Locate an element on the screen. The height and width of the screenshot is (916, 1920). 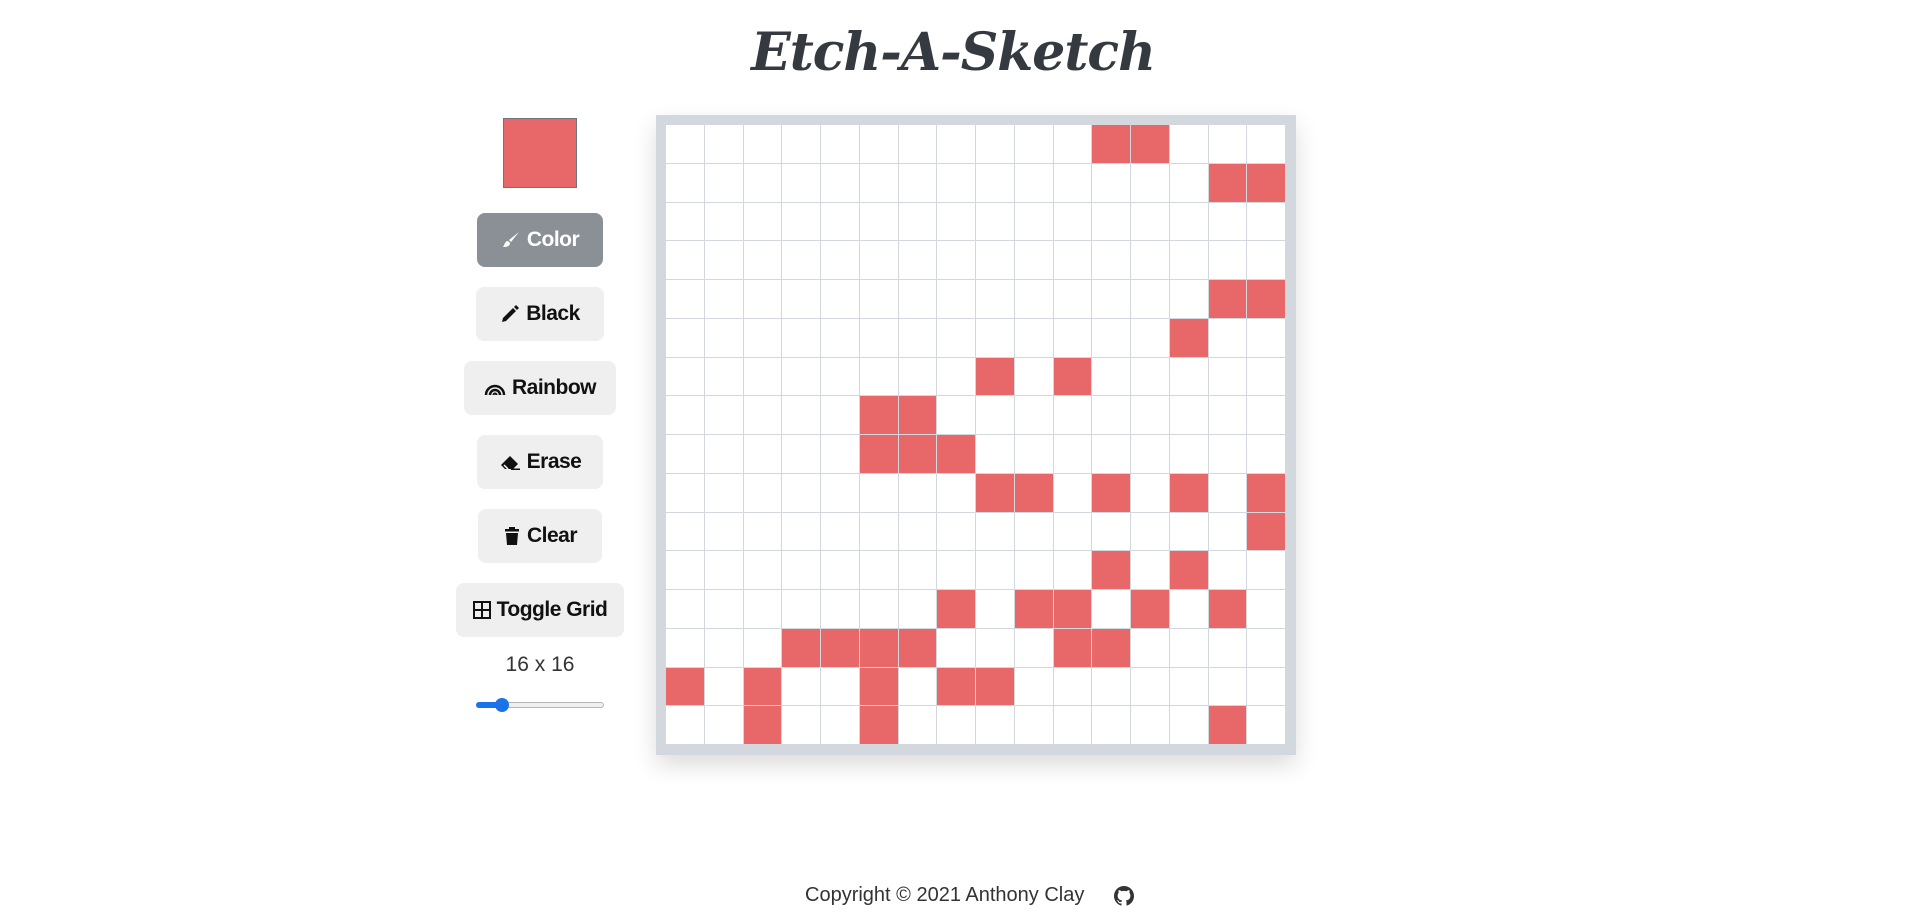
grid-size-slider is located at coordinates (540, 705).